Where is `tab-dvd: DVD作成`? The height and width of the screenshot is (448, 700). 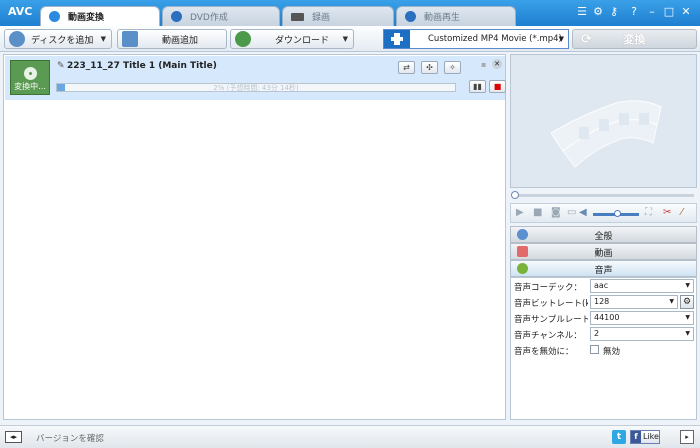 tab-dvd: DVD作成 is located at coordinates (221, 16).